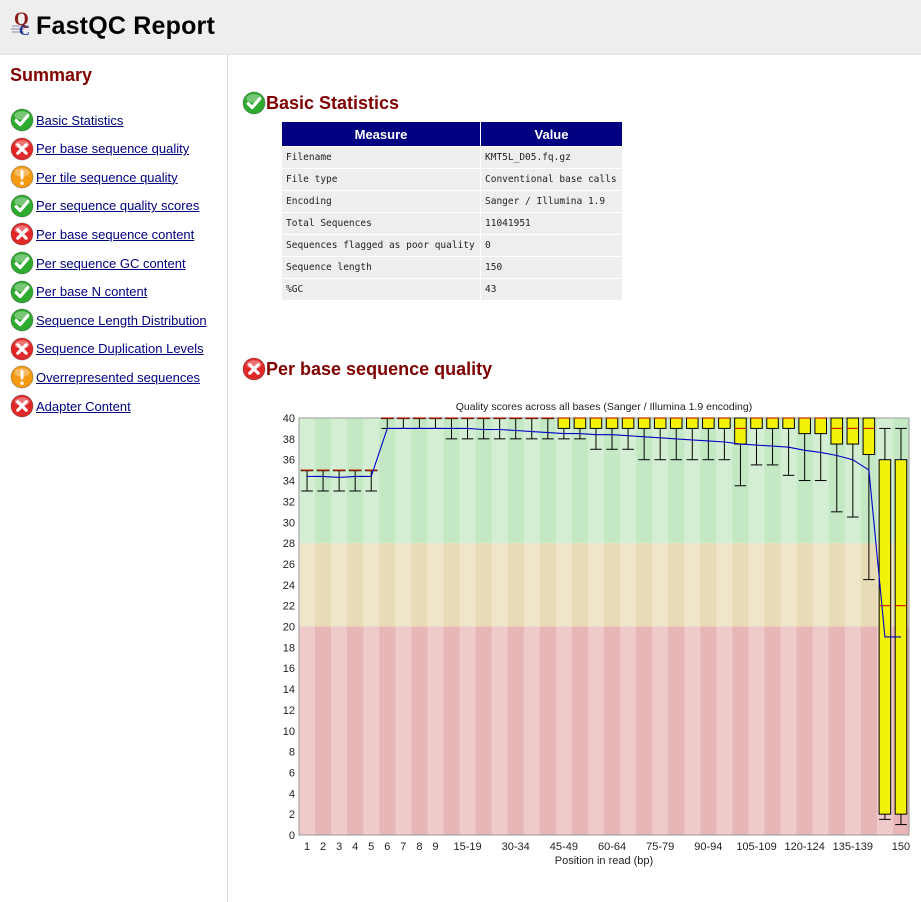 The width and height of the screenshot is (921, 902). I want to click on table-row: File type Conventional base calls, so click(452, 179).